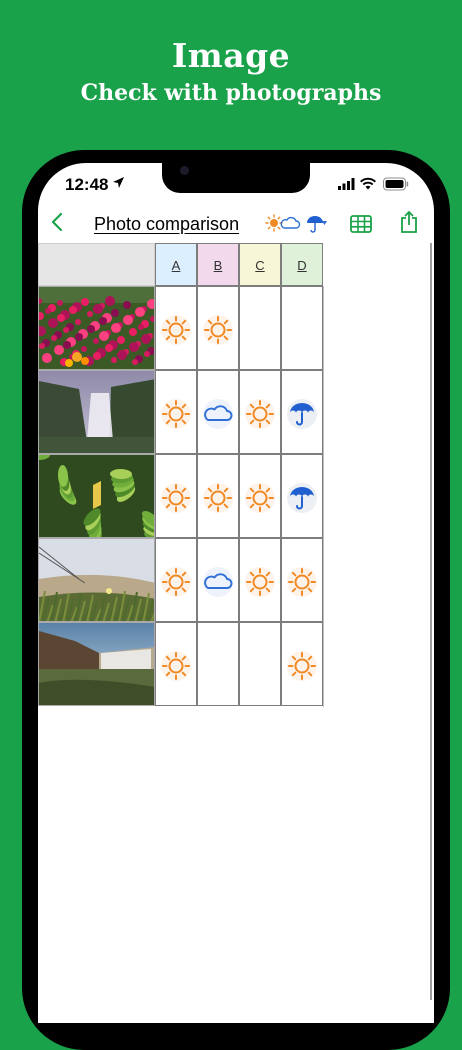  I want to click on signal-icon, so click(346, 184).